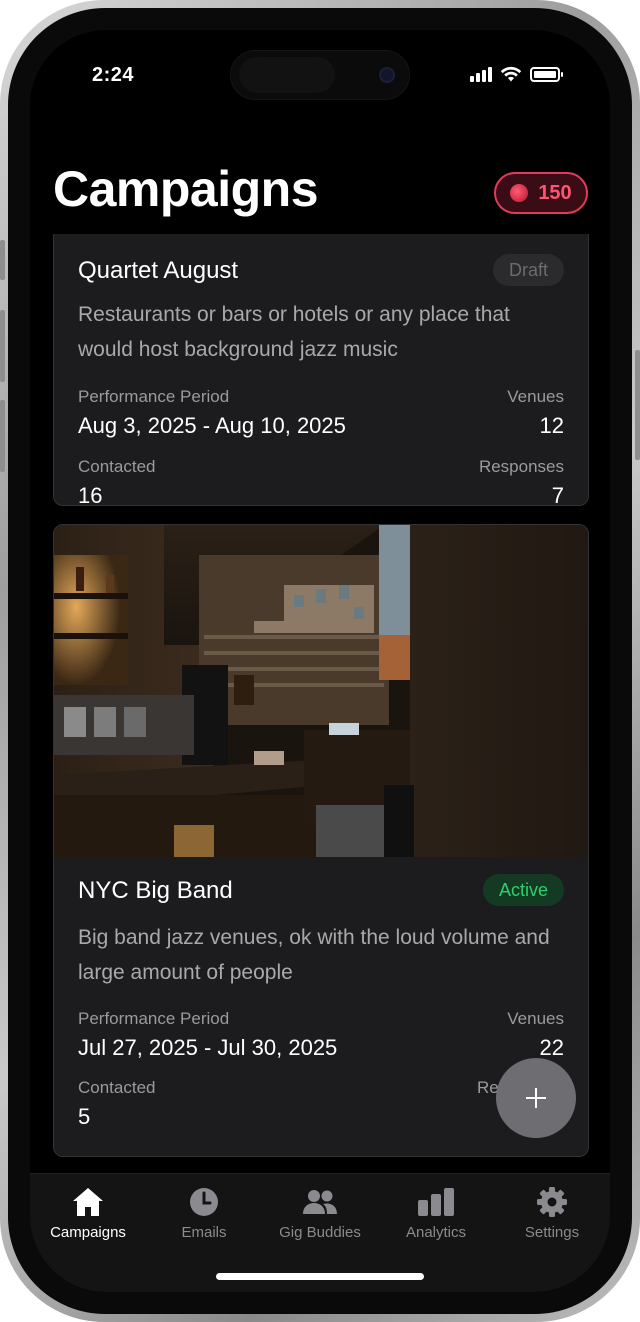 Image resolution: width=640 pixels, height=1322 pixels. I want to click on tab-gig-buddies: Gig Buddies, so click(320, 1213).